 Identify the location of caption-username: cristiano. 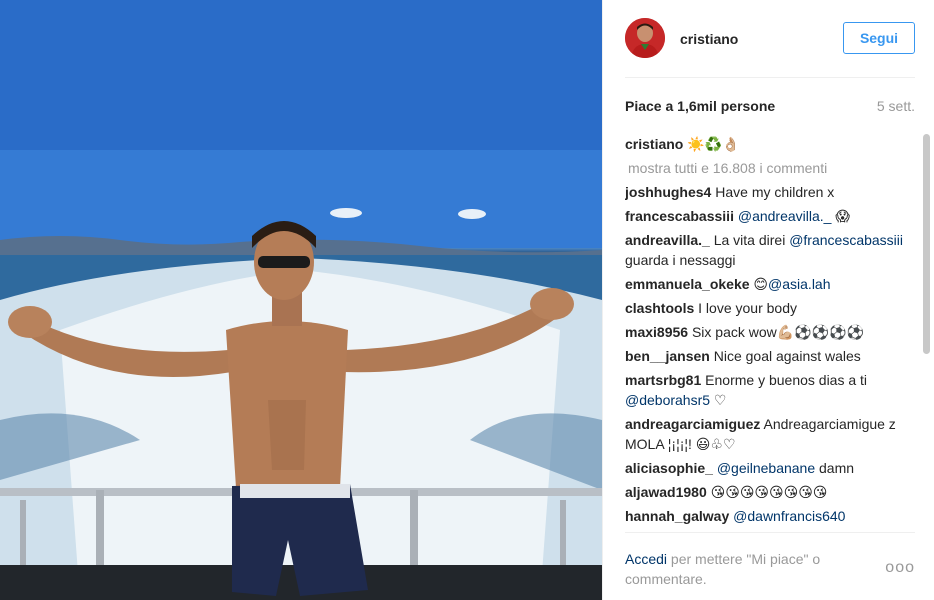
(654, 144).